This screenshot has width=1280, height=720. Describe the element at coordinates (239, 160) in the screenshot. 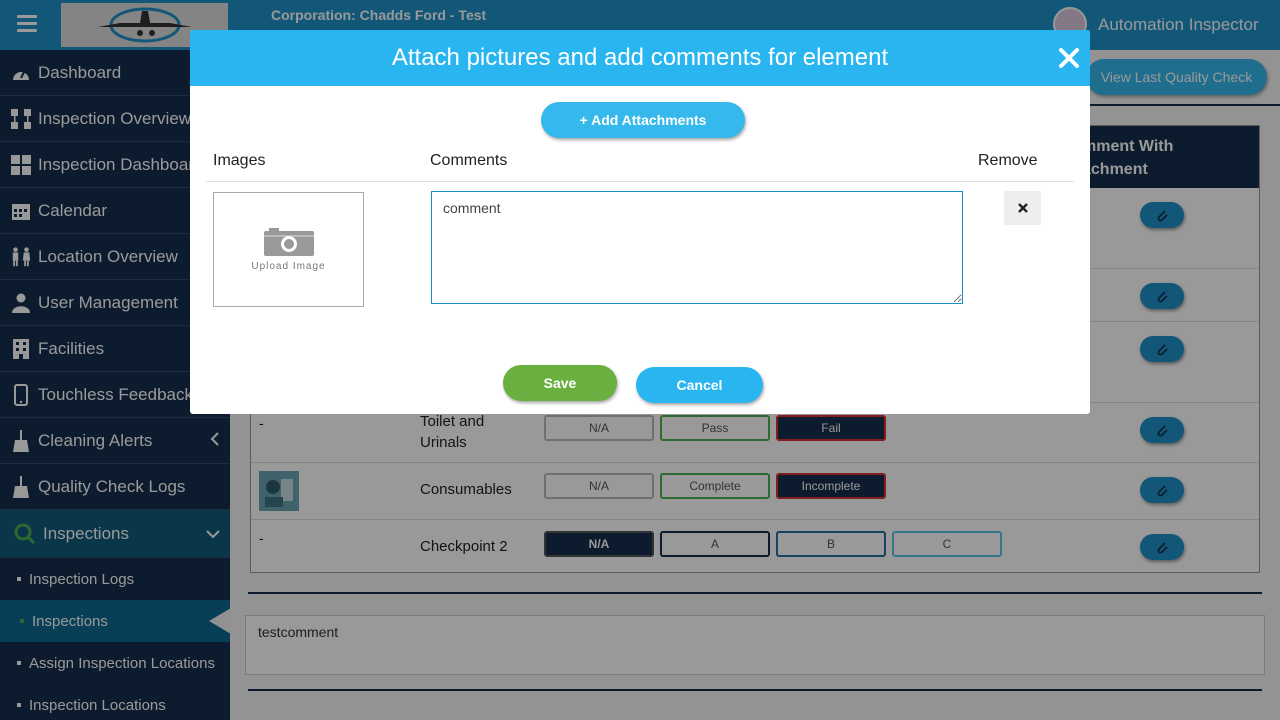

I see `column-header-images: Images` at that location.